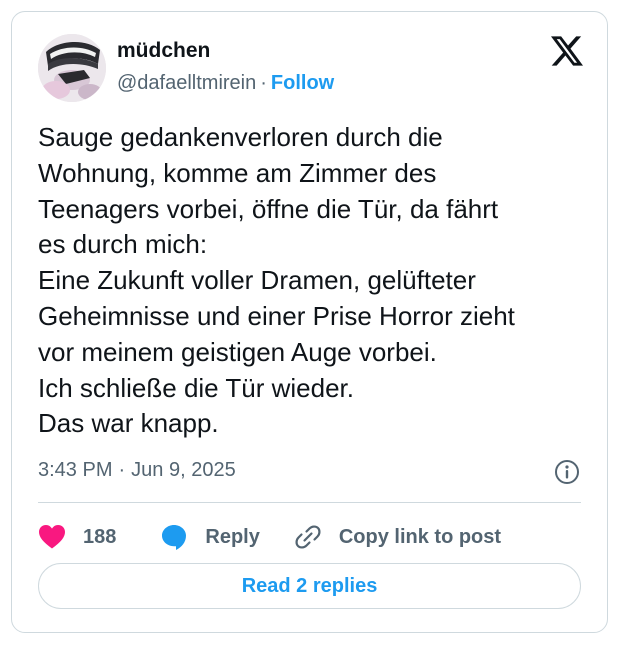 The height and width of the screenshot is (646, 620). What do you see at coordinates (257, 280) in the screenshot?
I see `post-text-line: Eine Zukunft voller Dramen, gelüfteter` at bounding box center [257, 280].